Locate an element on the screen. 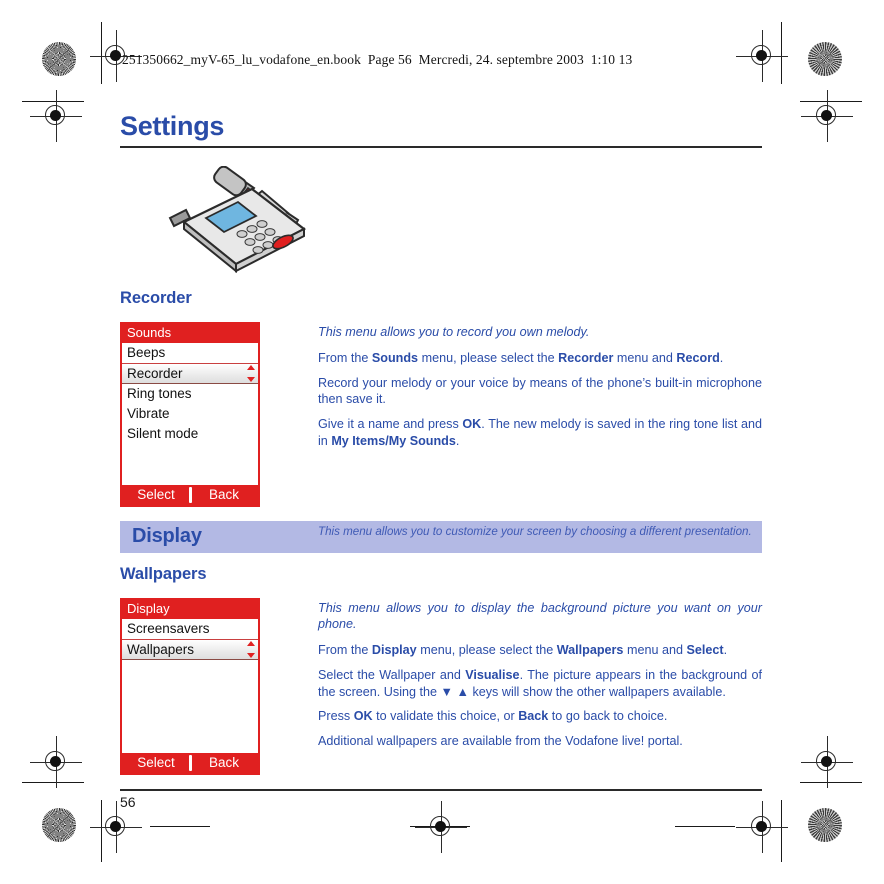  starburst-mark-top-right is located at coordinates (825, 59).